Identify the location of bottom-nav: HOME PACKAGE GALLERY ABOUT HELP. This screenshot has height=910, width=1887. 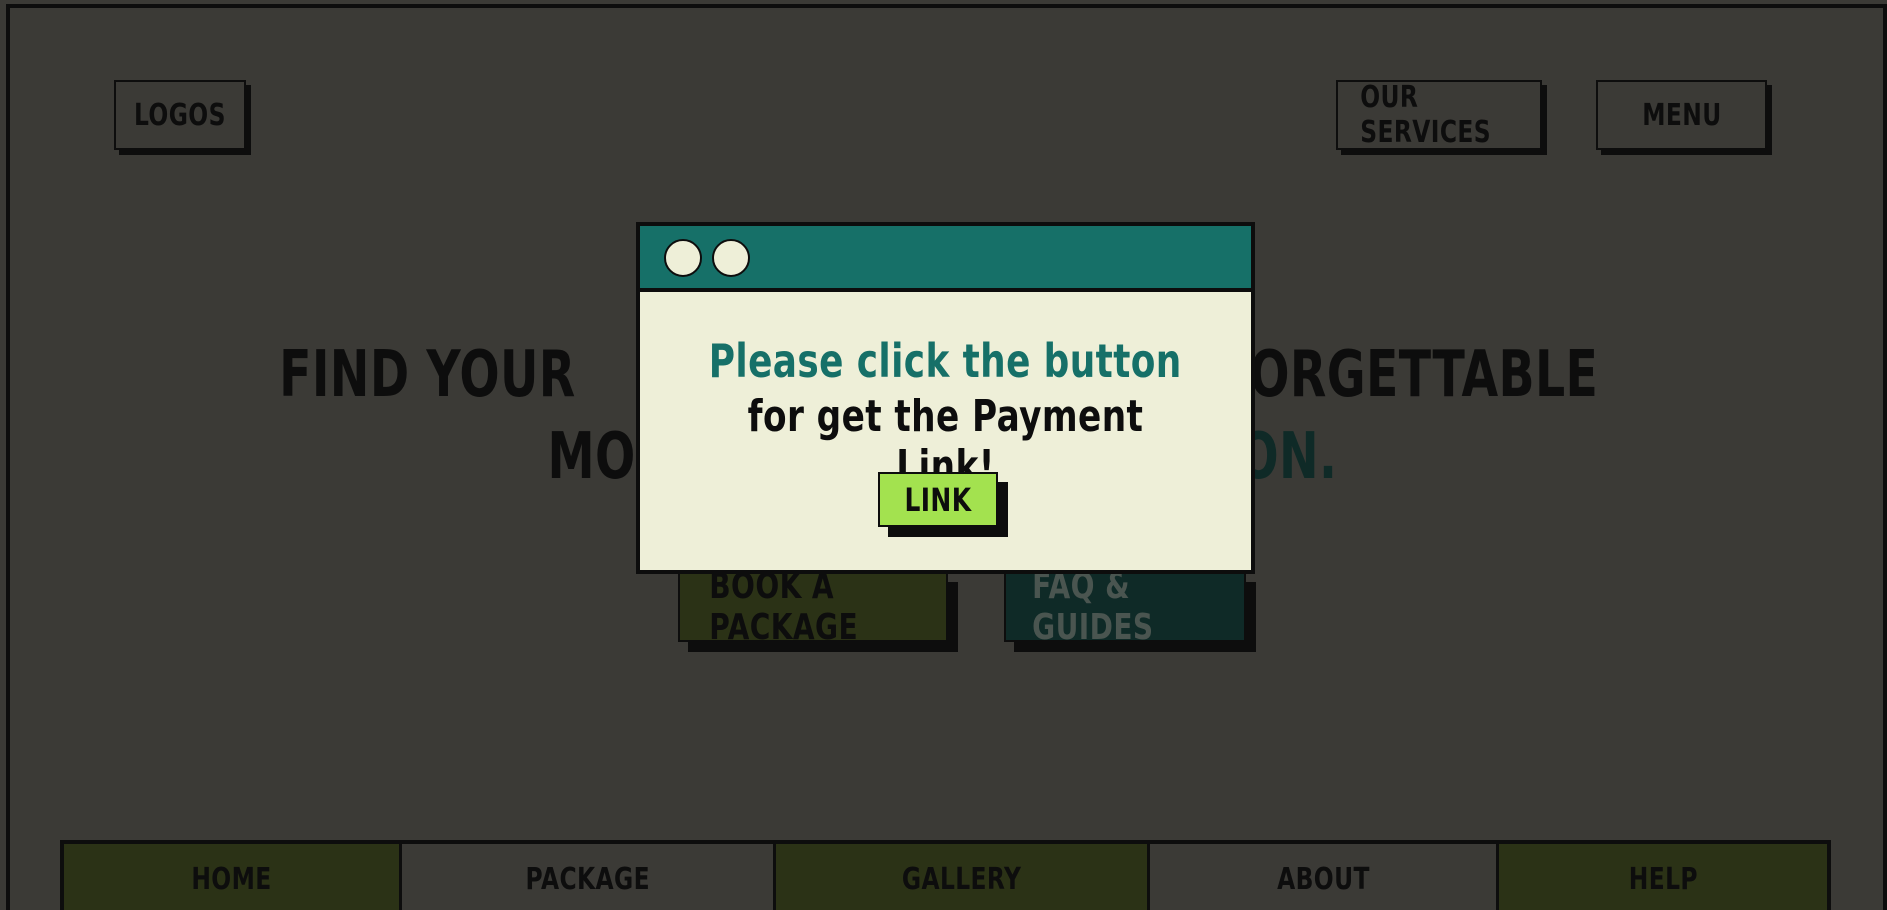
(945, 875).